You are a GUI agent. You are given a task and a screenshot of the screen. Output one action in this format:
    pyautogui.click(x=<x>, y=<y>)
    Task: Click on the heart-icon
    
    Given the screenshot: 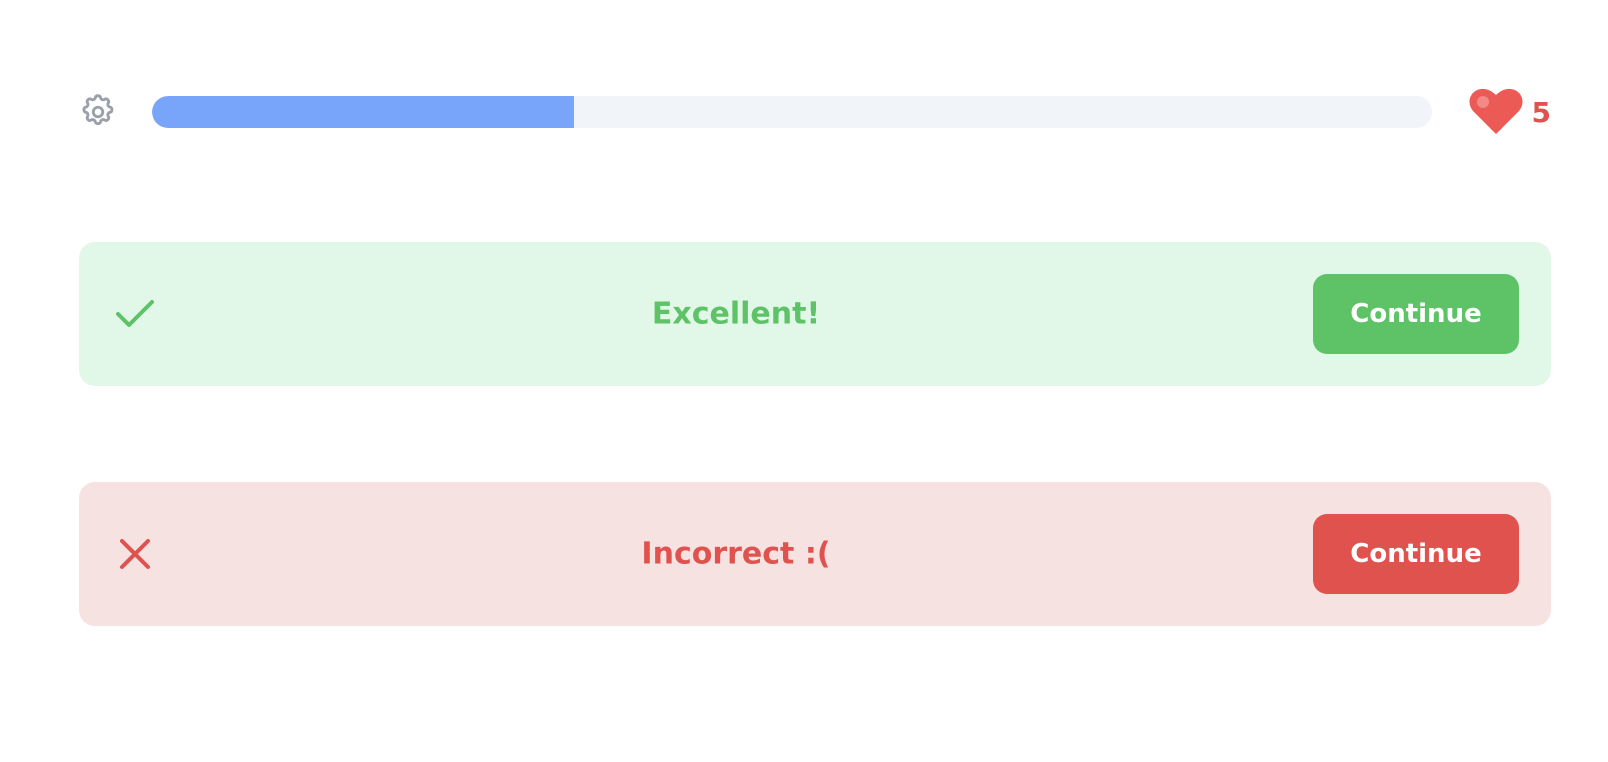 What is the action you would take?
    pyautogui.click(x=1496, y=111)
    